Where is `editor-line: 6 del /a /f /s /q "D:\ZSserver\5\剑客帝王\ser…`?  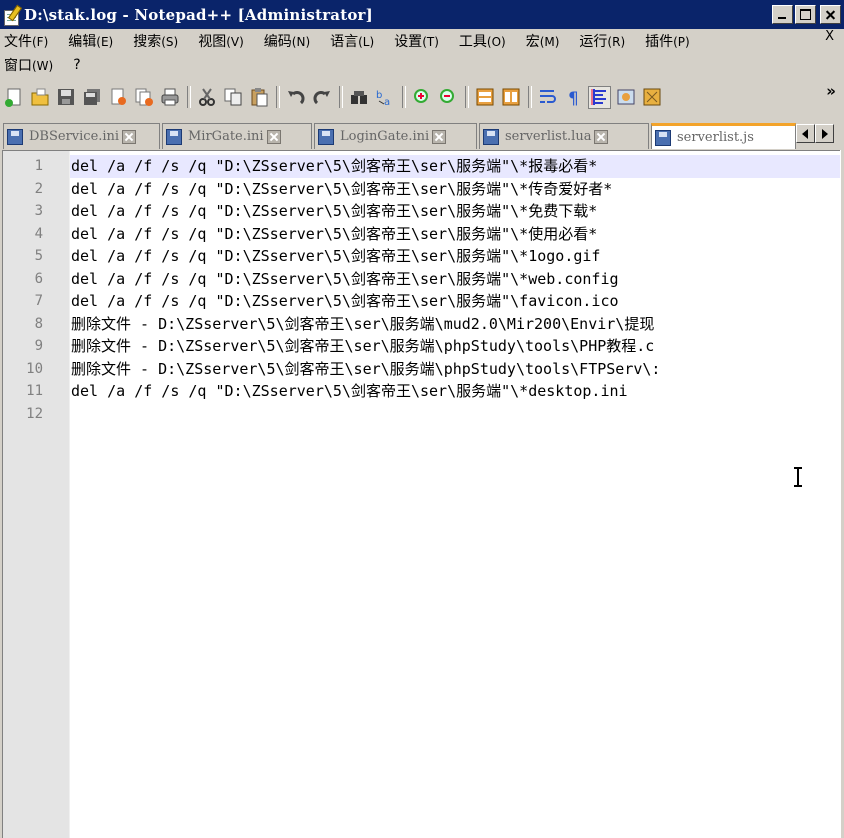 editor-line: 6 del /a /f /s /q "D:\ZSserver\5\剑客帝王\ser… is located at coordinates (421, 279).